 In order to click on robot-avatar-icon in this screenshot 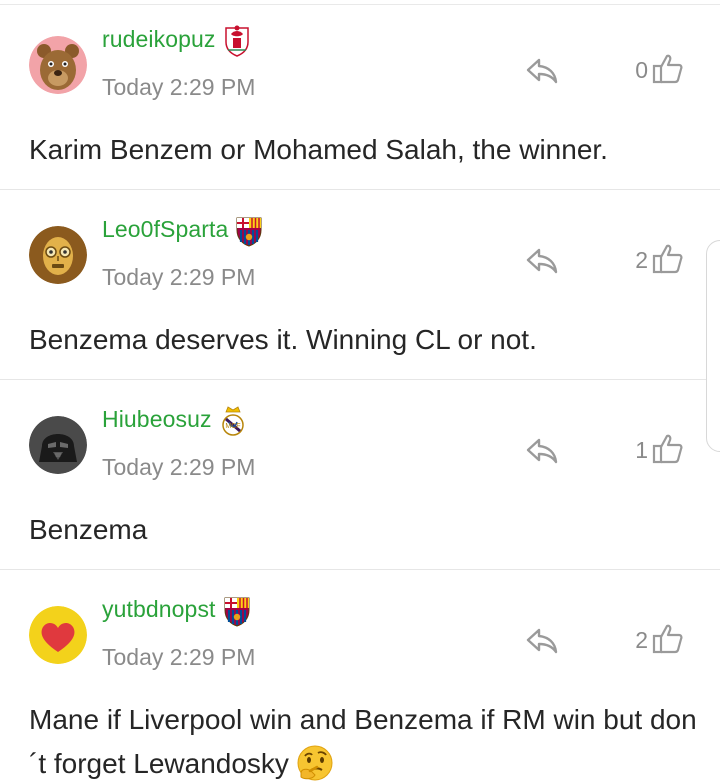, I will do `click(58, 255)`.